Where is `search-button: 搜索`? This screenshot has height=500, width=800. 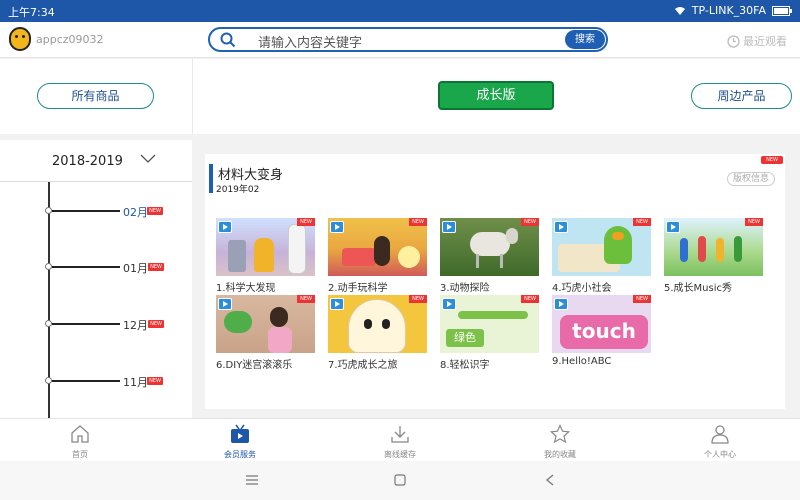 search-button: 搜索 is located at coordinates (585, 39).